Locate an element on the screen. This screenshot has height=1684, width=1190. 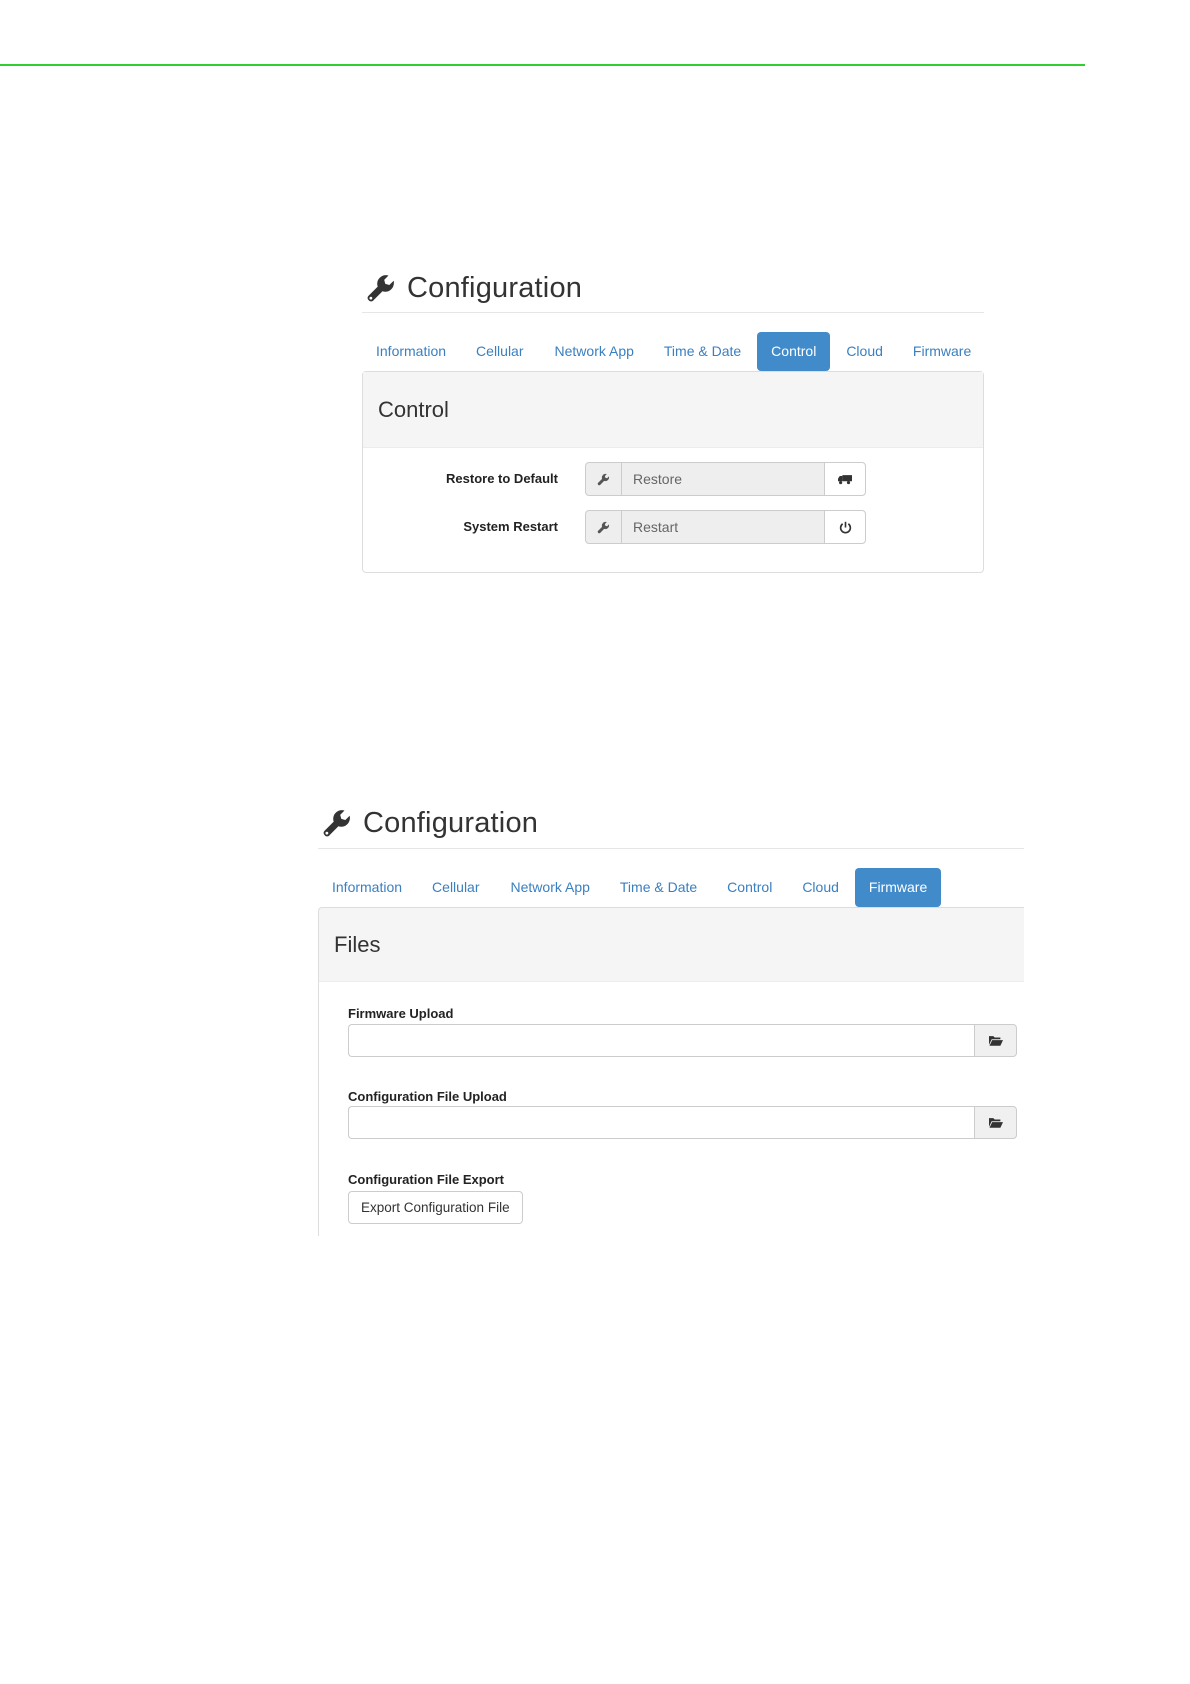
restore-button is located at coordinates (845, 479).